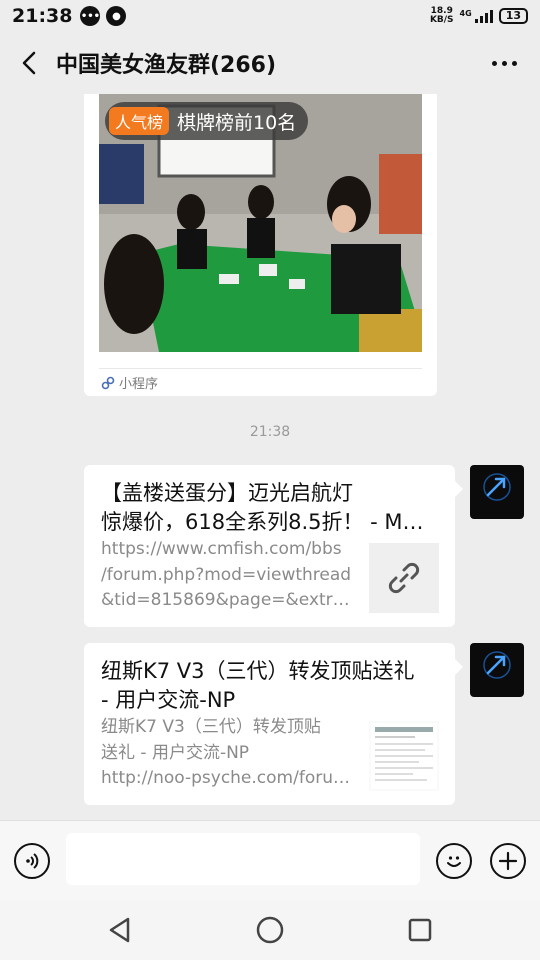  Describe the element at coordinates (441, 15) in the screenshot. I see `net-speed: 18.9 KB/S` at that location.